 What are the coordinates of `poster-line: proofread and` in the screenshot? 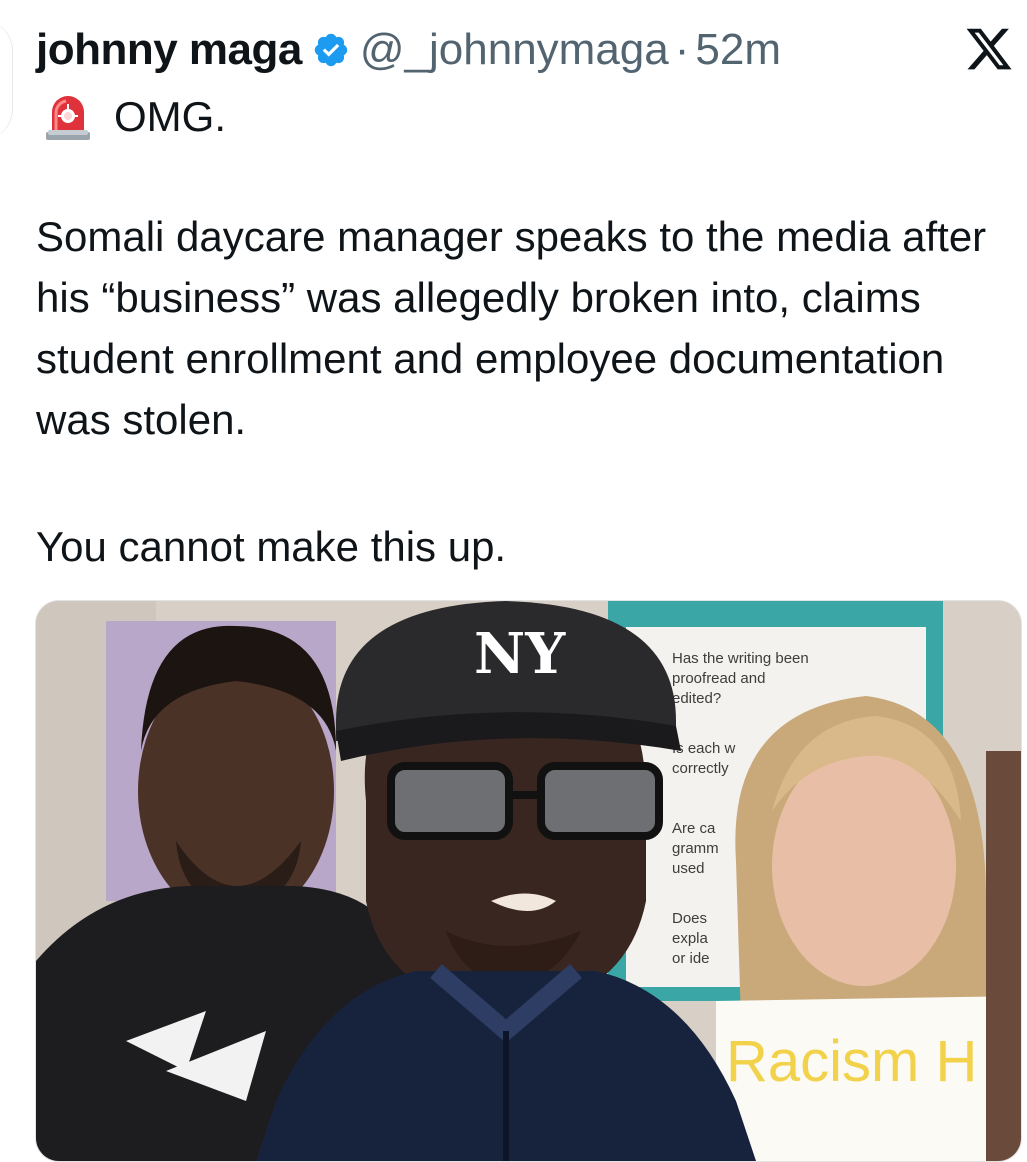 It's located at (718, 678).